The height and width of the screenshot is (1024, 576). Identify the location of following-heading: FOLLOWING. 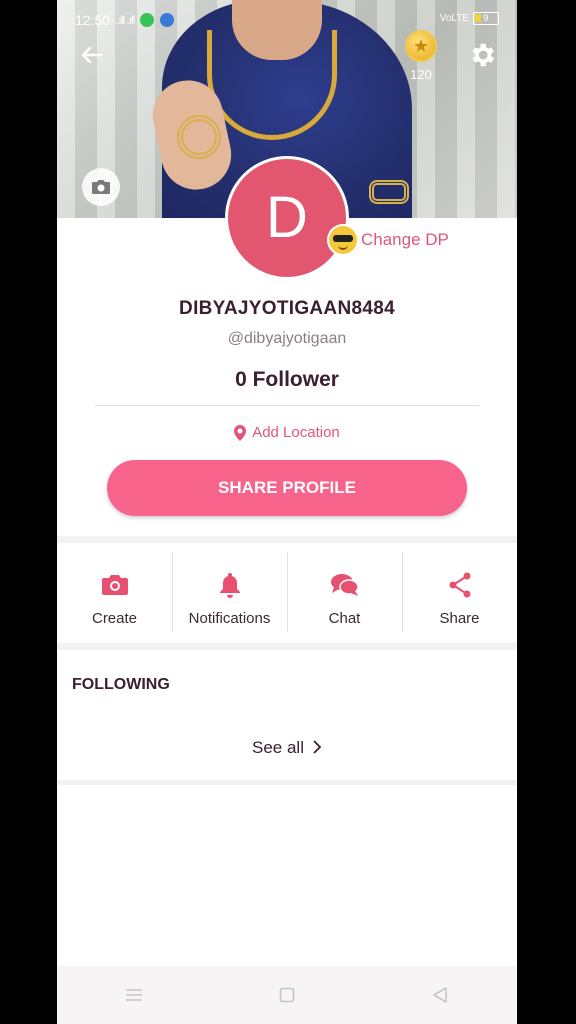
(121, 684).